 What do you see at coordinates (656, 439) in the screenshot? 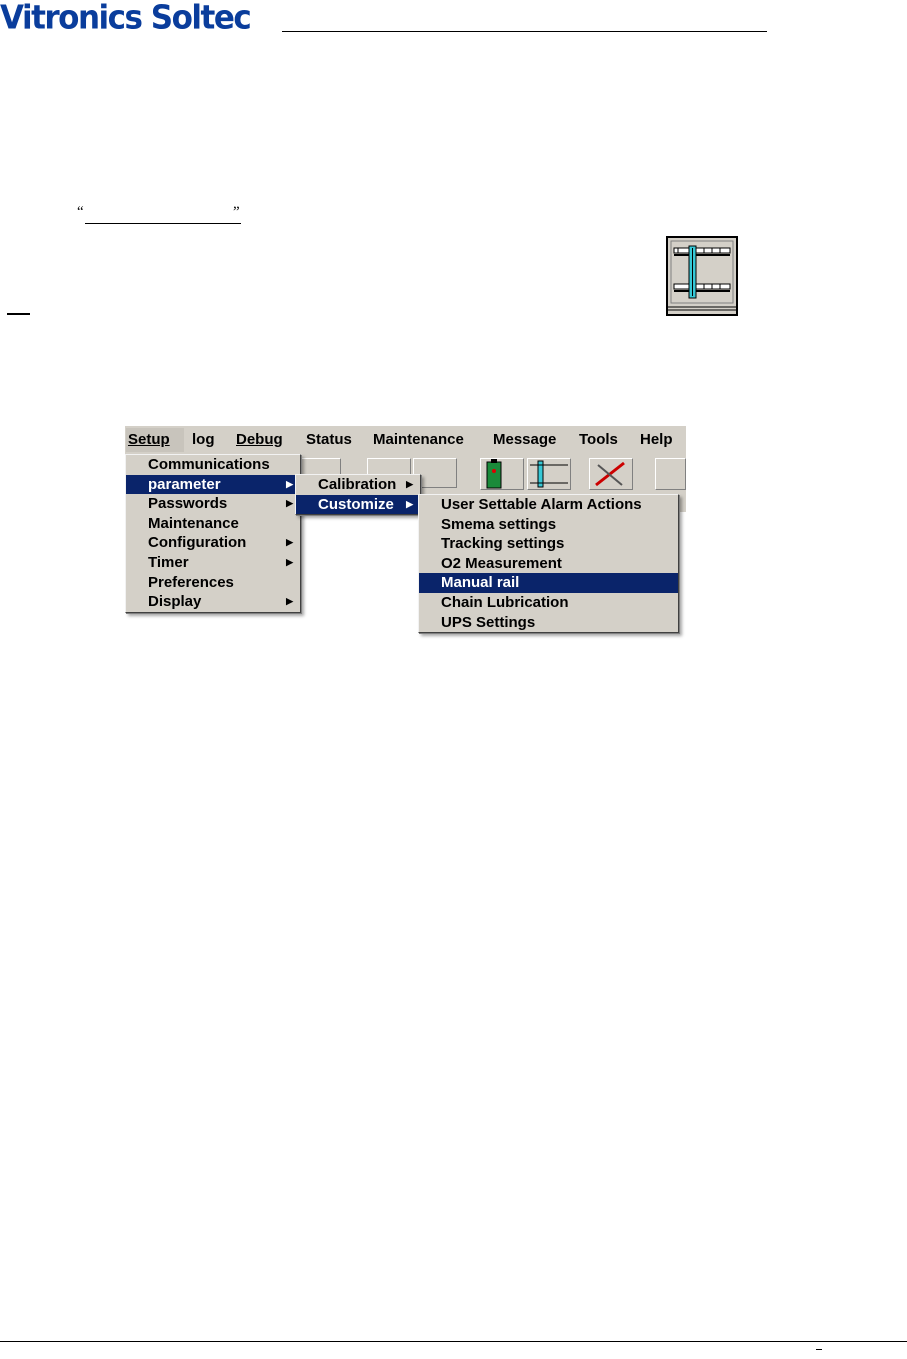
I see `menu-help: Help` at bounding box center [656, 439].